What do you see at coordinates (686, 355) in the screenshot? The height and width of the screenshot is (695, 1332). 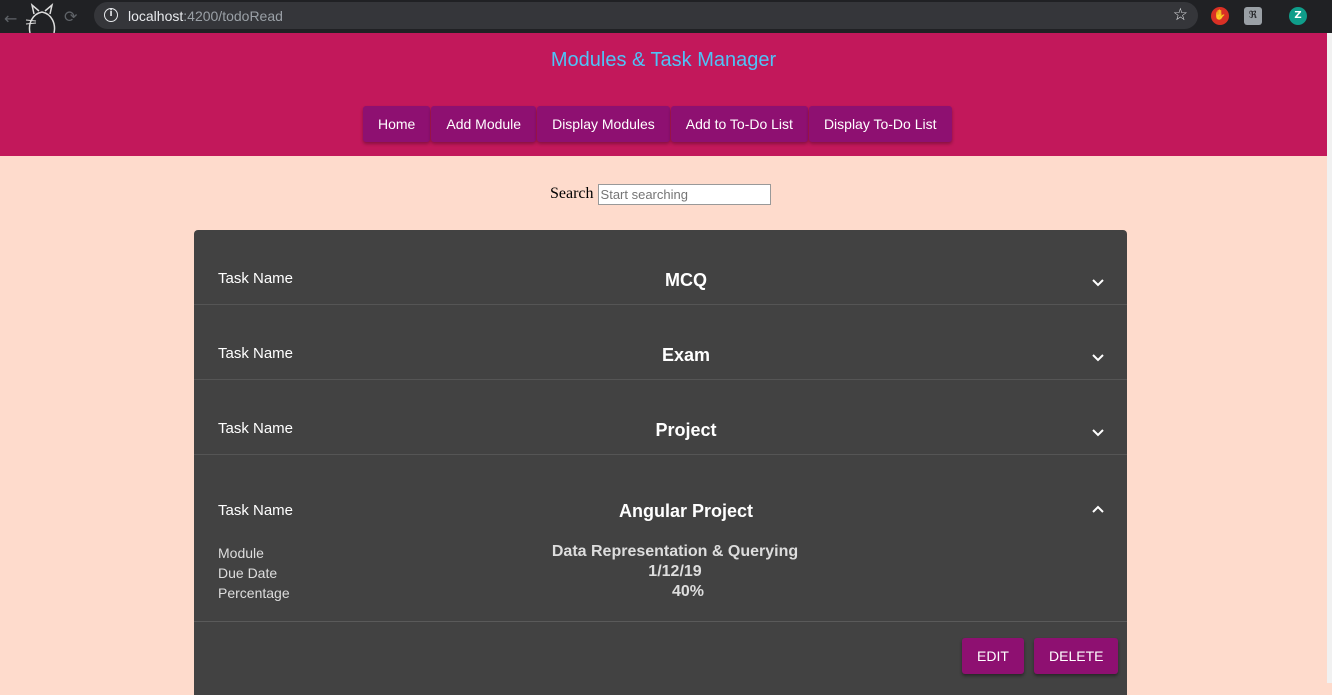 I see `task-name-value: Exam` at bounding box center [686, 355].